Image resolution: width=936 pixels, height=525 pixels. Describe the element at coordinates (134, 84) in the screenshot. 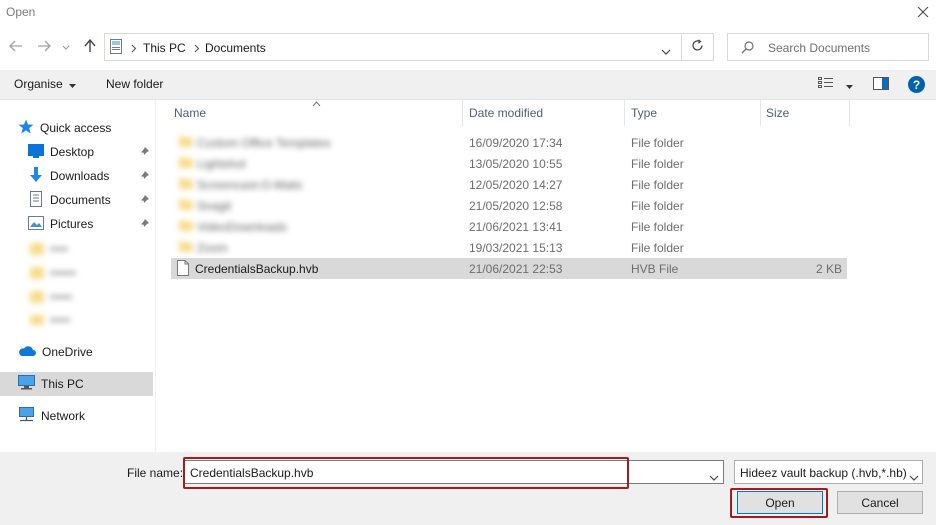

I see `new-folder-button: New folder` at that location.